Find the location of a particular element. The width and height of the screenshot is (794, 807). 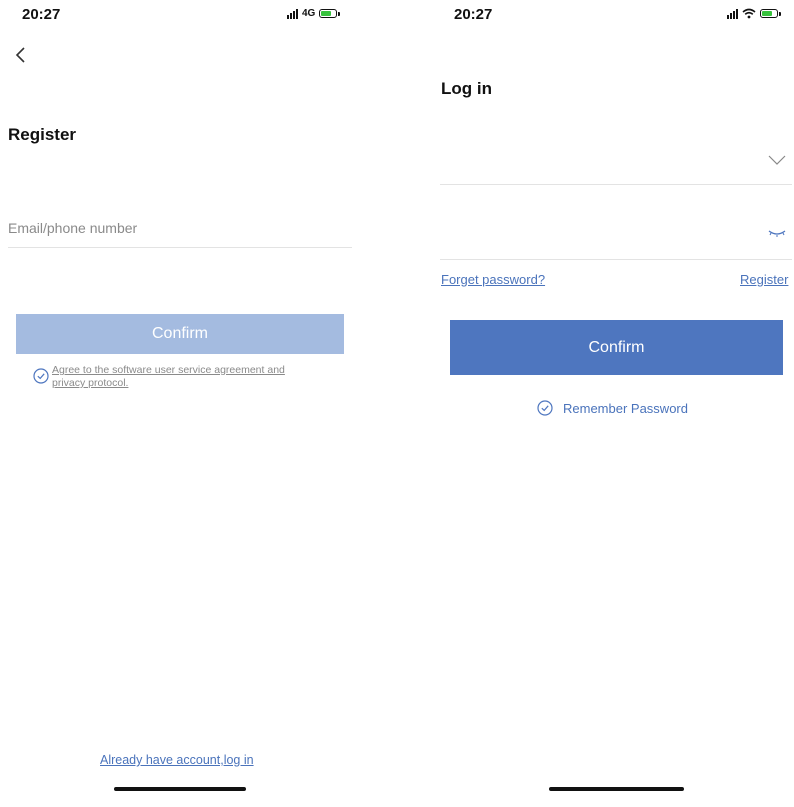

eye-closed-icon is located at coordinates (777, 233).